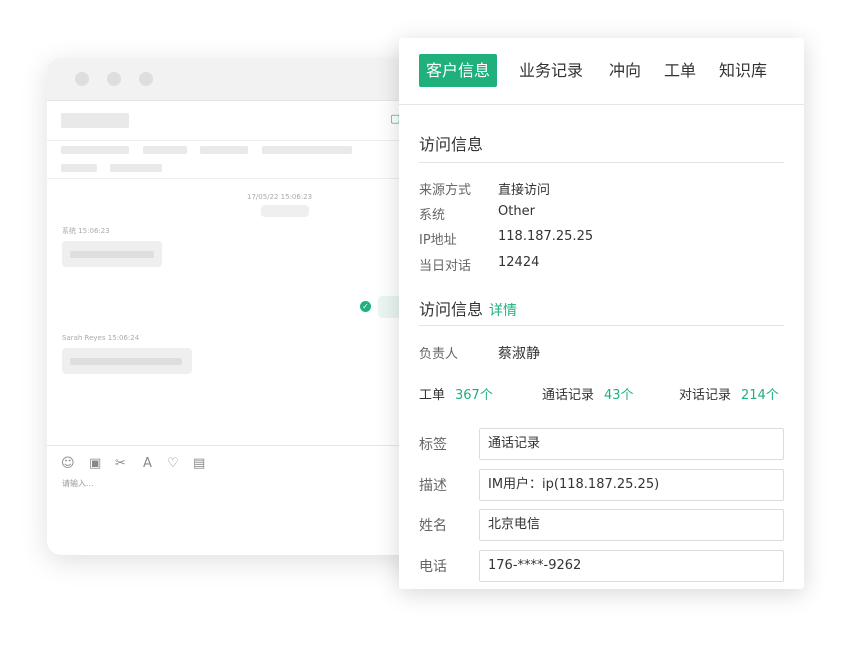 The image size is (857, 657). What do you see at coordinates (95, 120) in the screenshot?
I see `chat-title-placeholder` at bounding box center [95, 120].